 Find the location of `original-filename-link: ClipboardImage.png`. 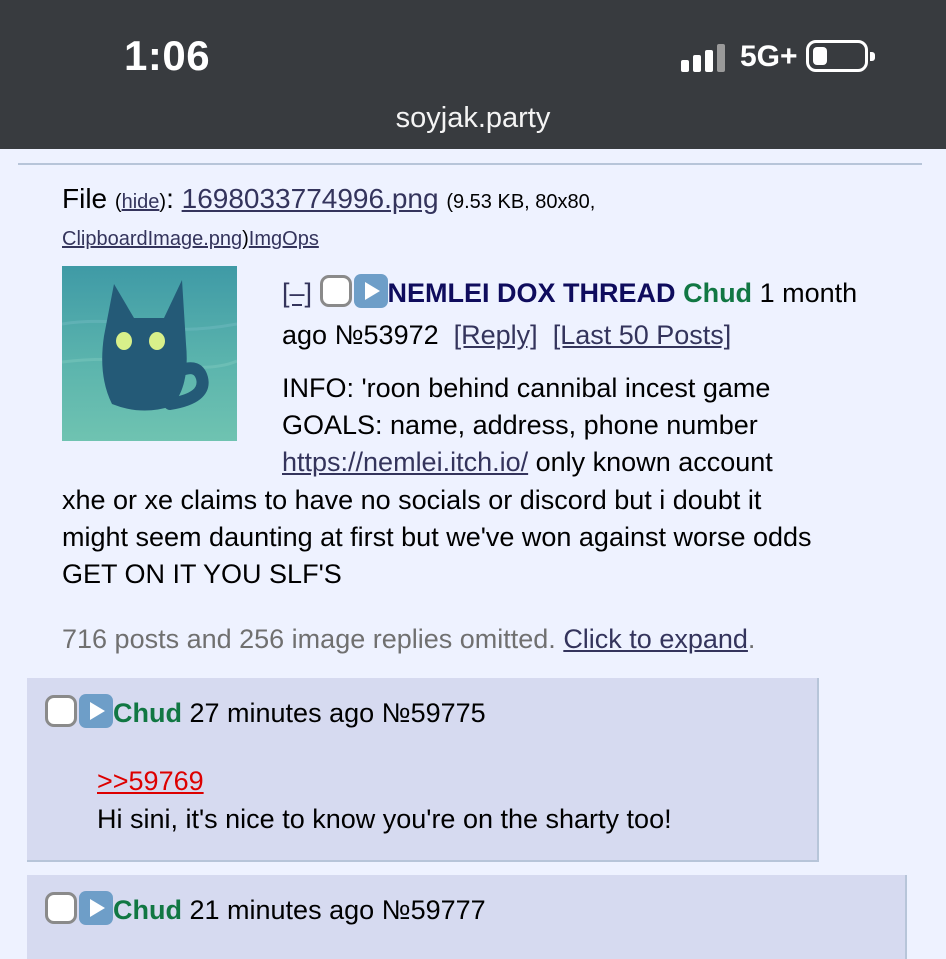

original-filename-link: ClipboardImage.png is located at coordinates (152, 239).